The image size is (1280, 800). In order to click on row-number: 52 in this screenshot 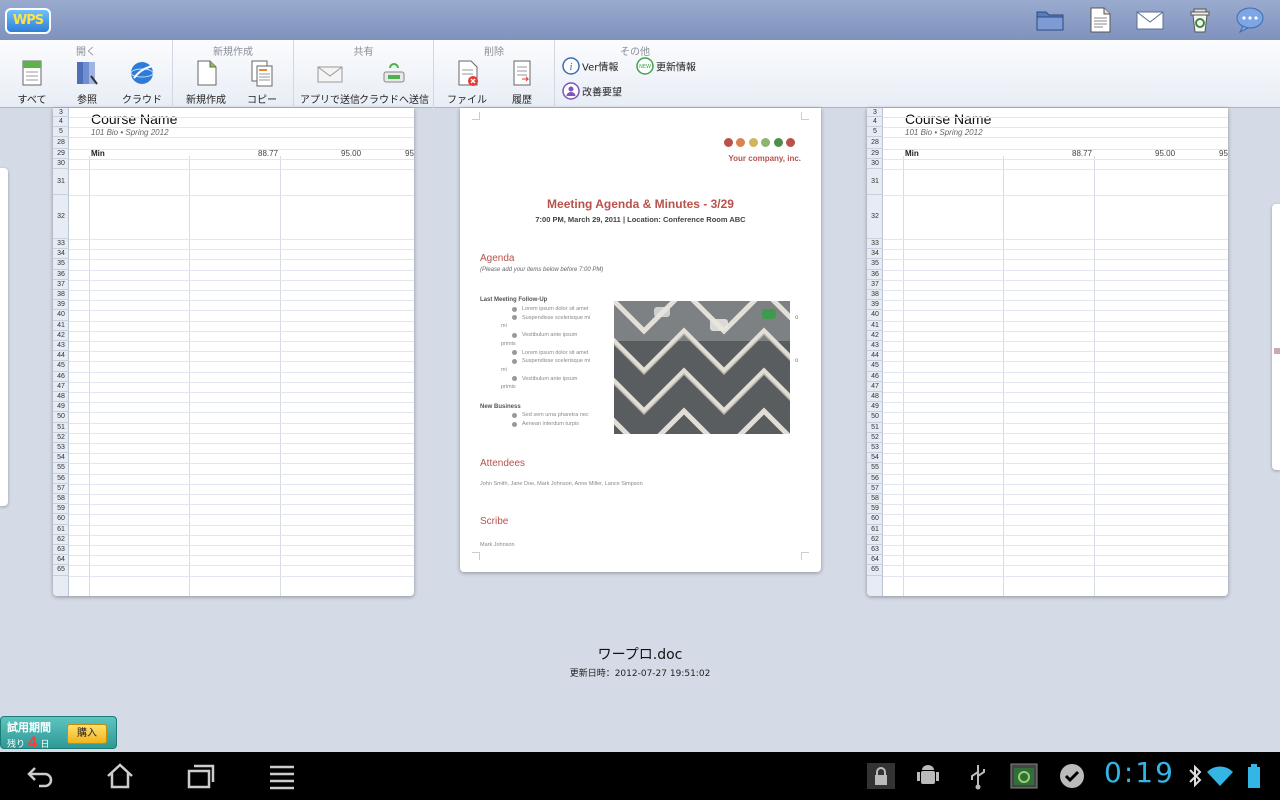, I will do `click(61, 438)`.